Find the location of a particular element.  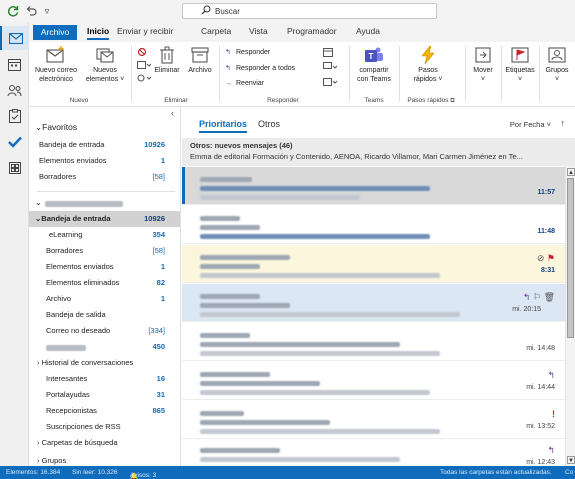

folder-item-drafts: Borradores [58] is located at coordinates (104, 251).